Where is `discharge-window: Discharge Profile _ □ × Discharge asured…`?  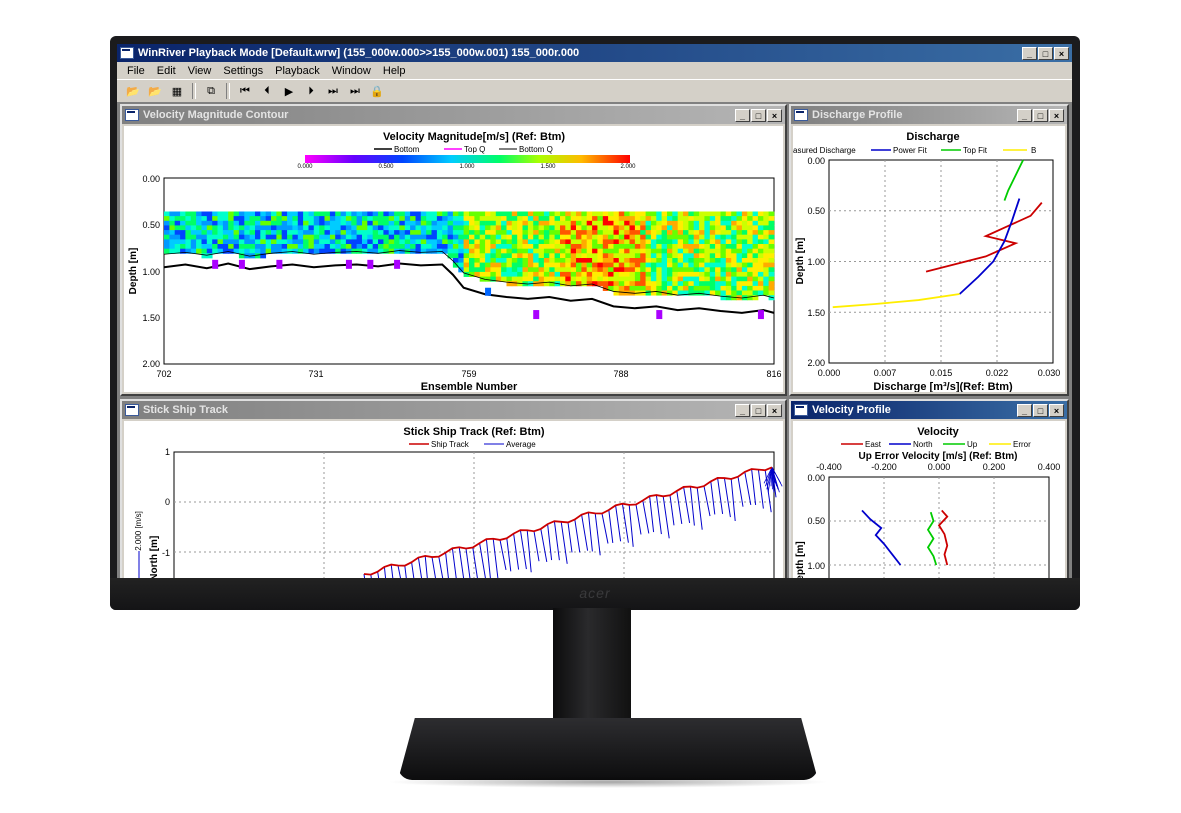
discharge-window: Discharge Profile _ □ × Discharge asured… is located at coordinates (929, 250).